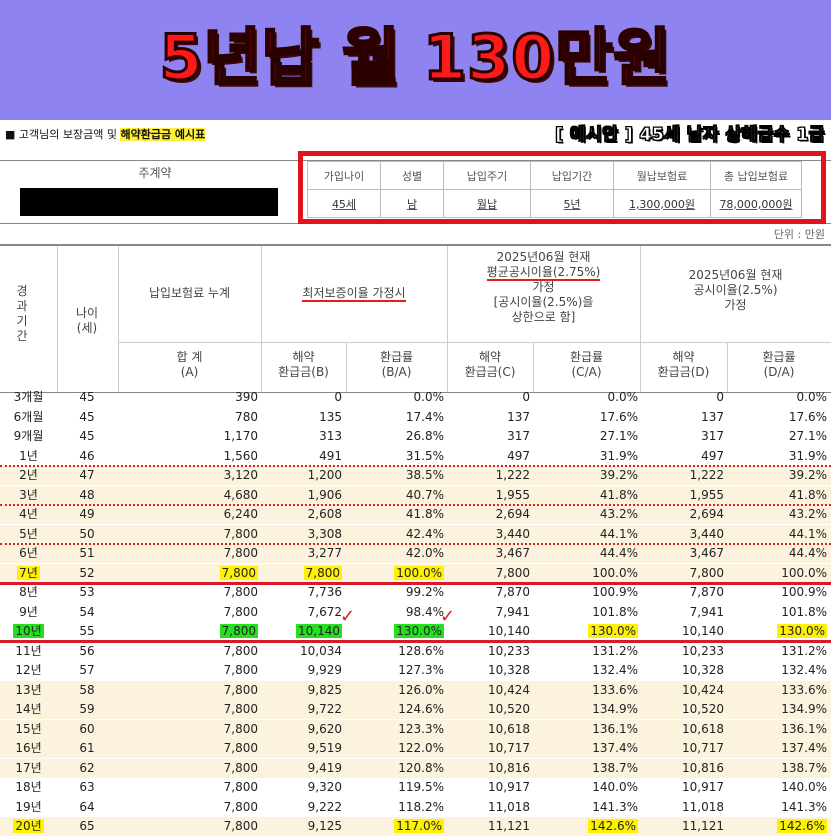 This screenshot has height=836, width=831. What do you see at coordinates (712, 455) in the screenshot?
I see `cell-value: 497` at bounding box center [712, 455].